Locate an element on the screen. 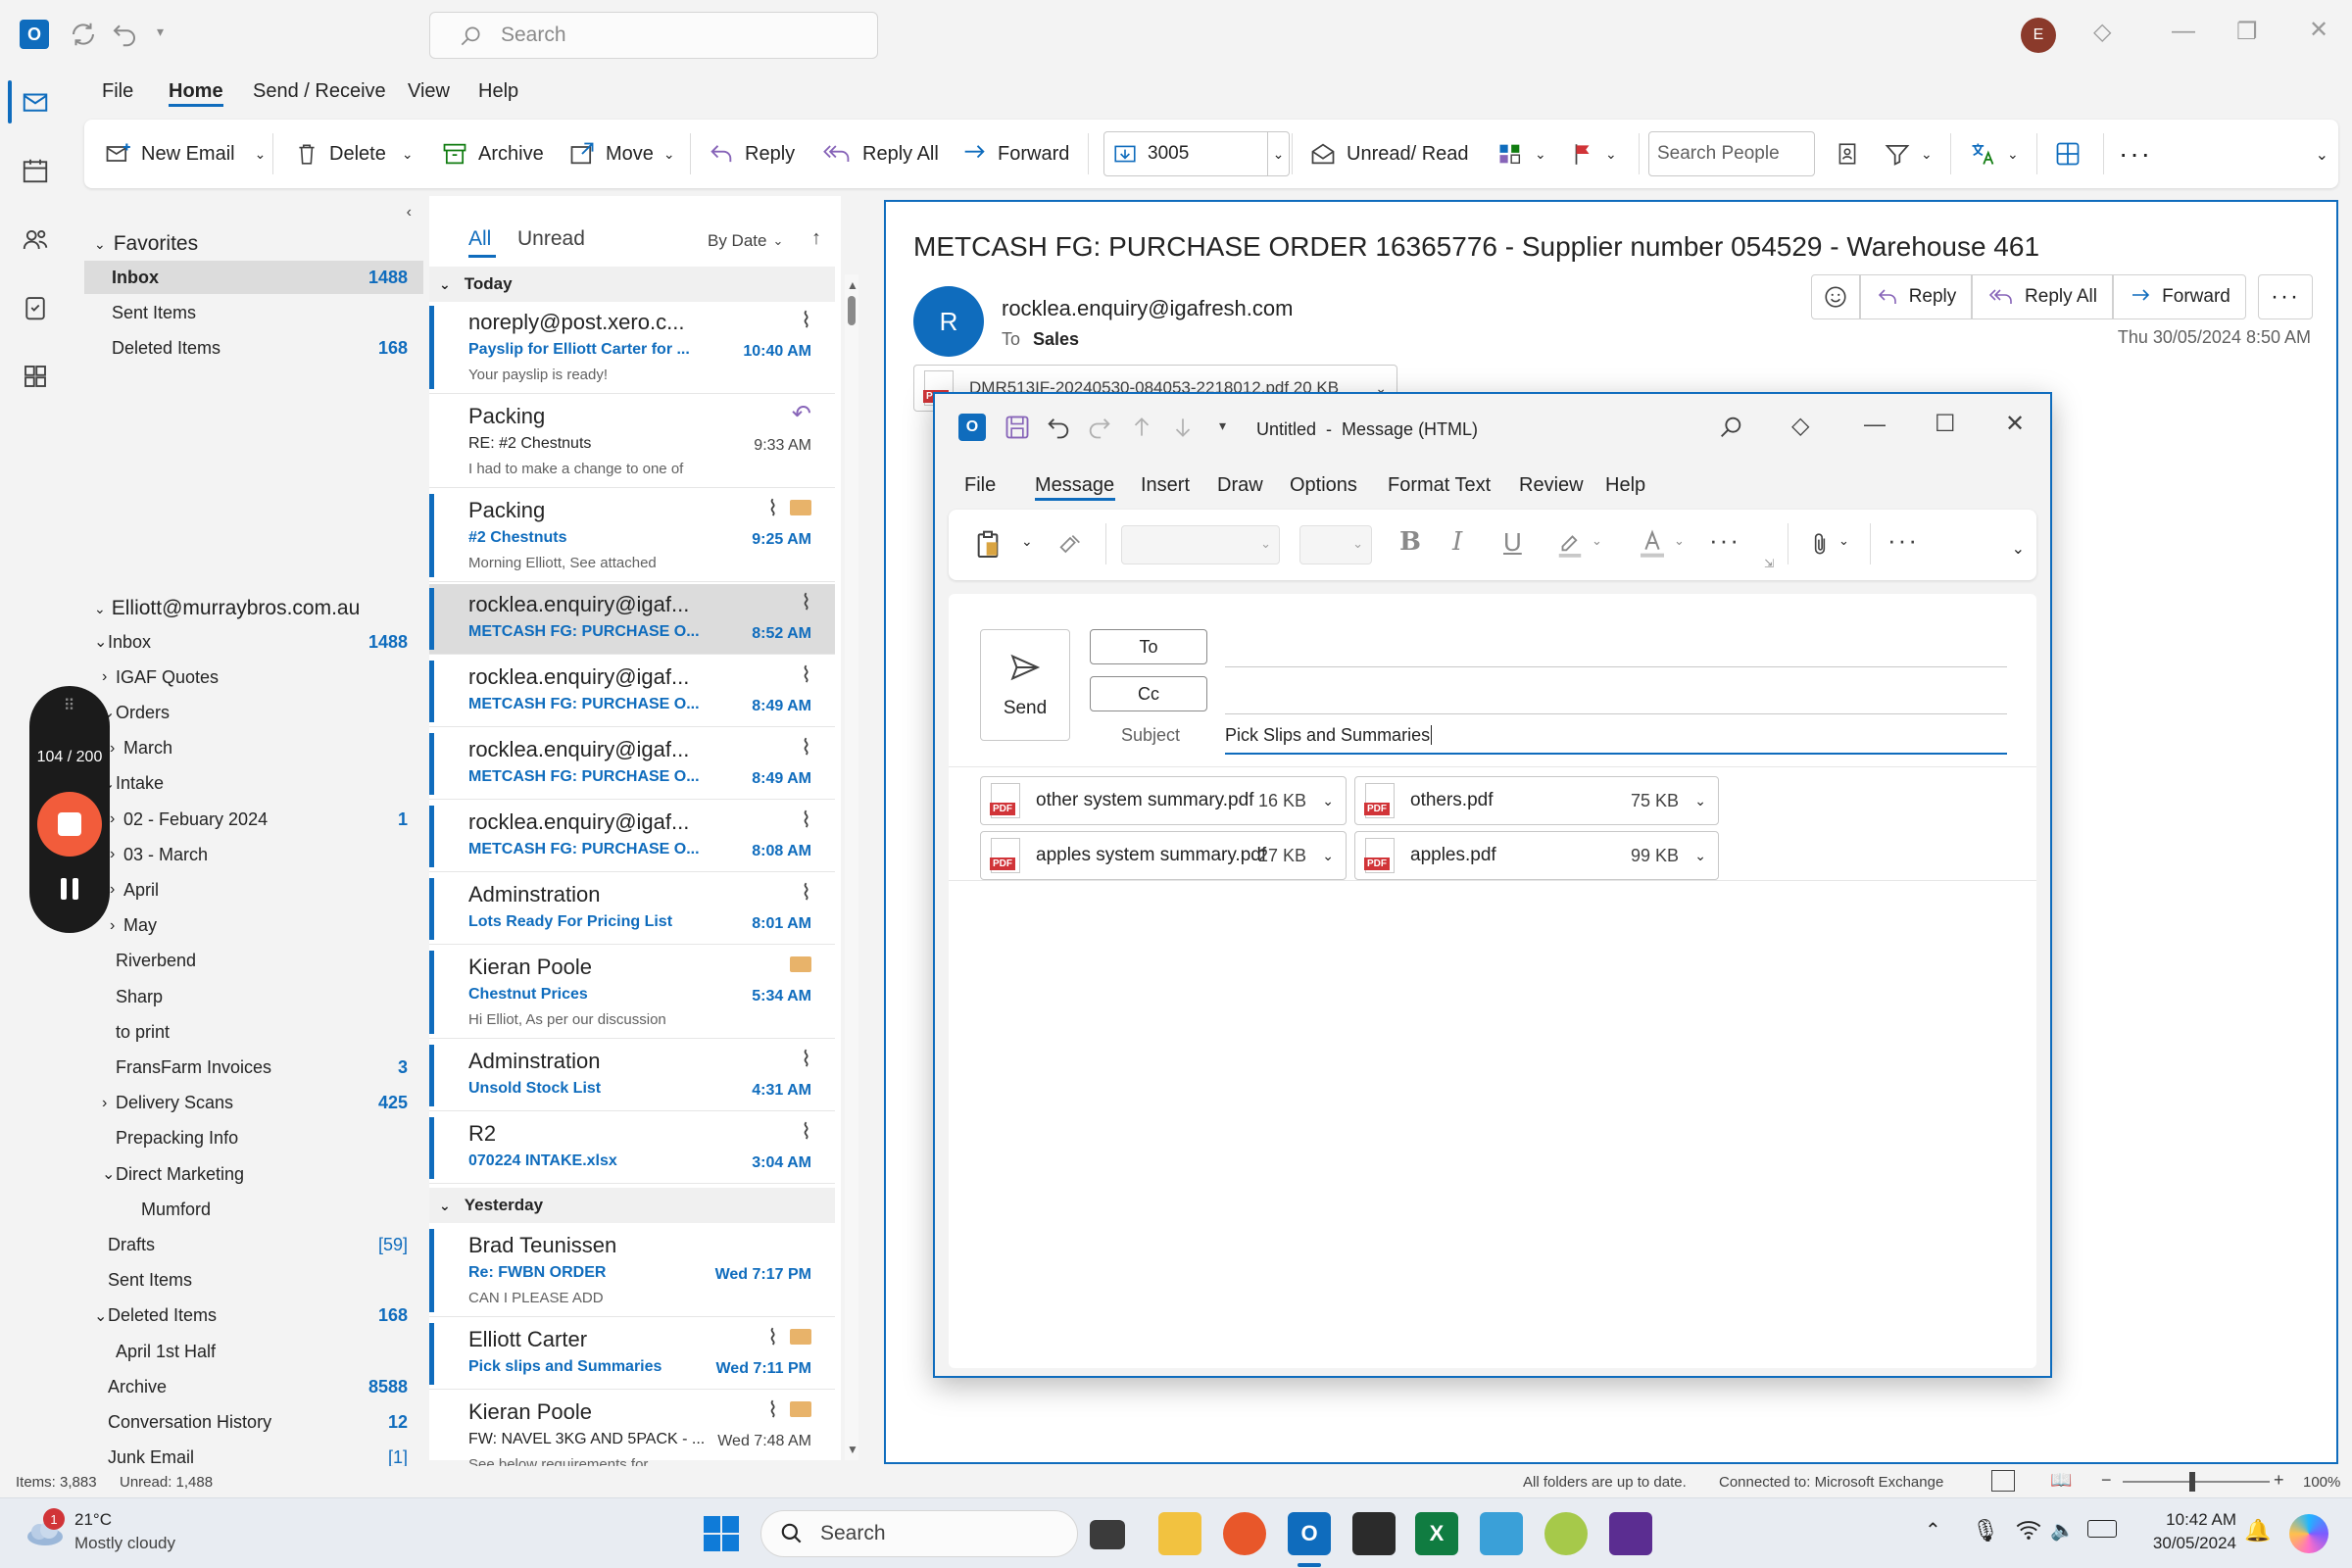  to-button: To is located at coordinates (1148, 646).